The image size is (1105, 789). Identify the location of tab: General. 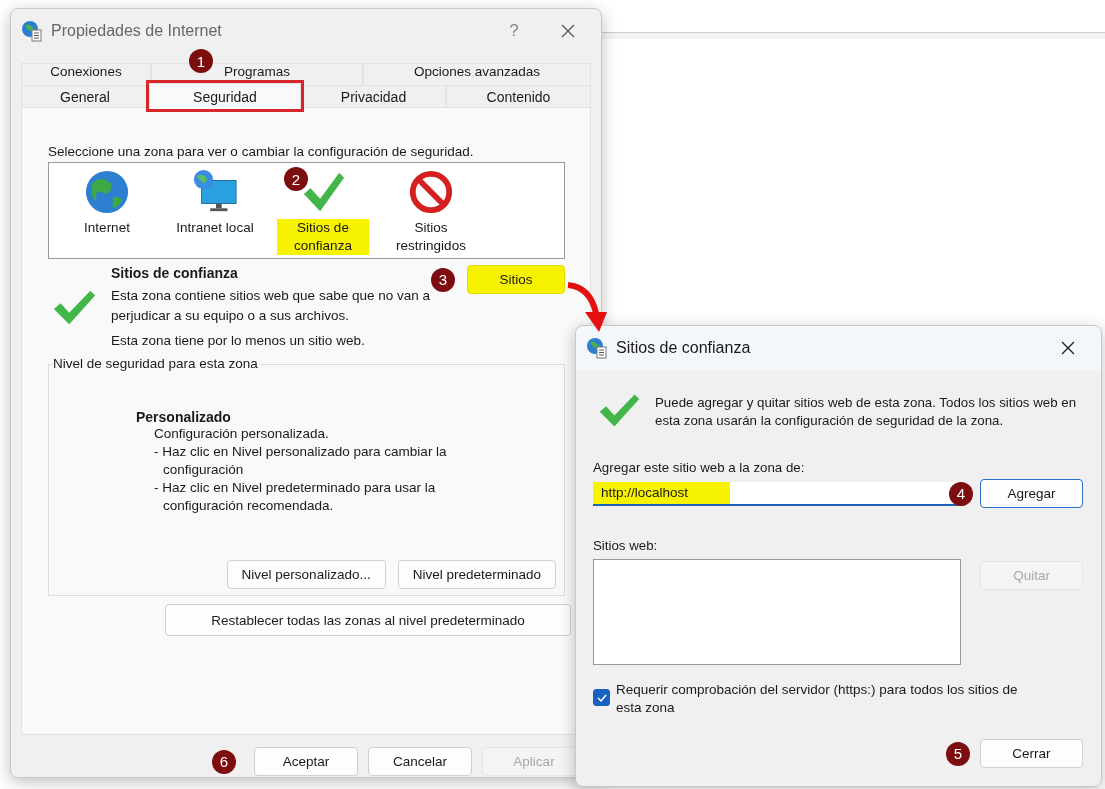
(85, 96).